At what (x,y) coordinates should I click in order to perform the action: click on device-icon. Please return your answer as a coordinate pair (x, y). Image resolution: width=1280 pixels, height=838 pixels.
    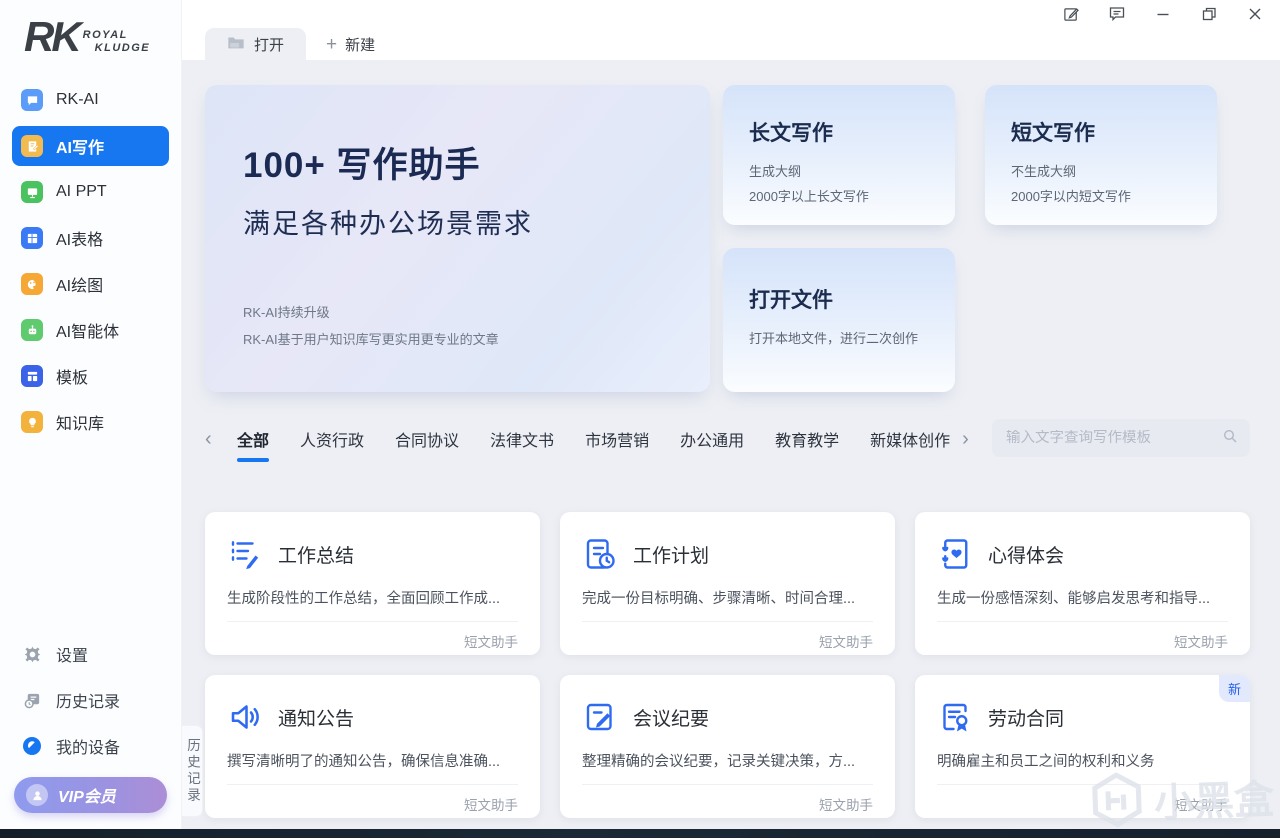
    Looking at the image, I should click on (32, 746).